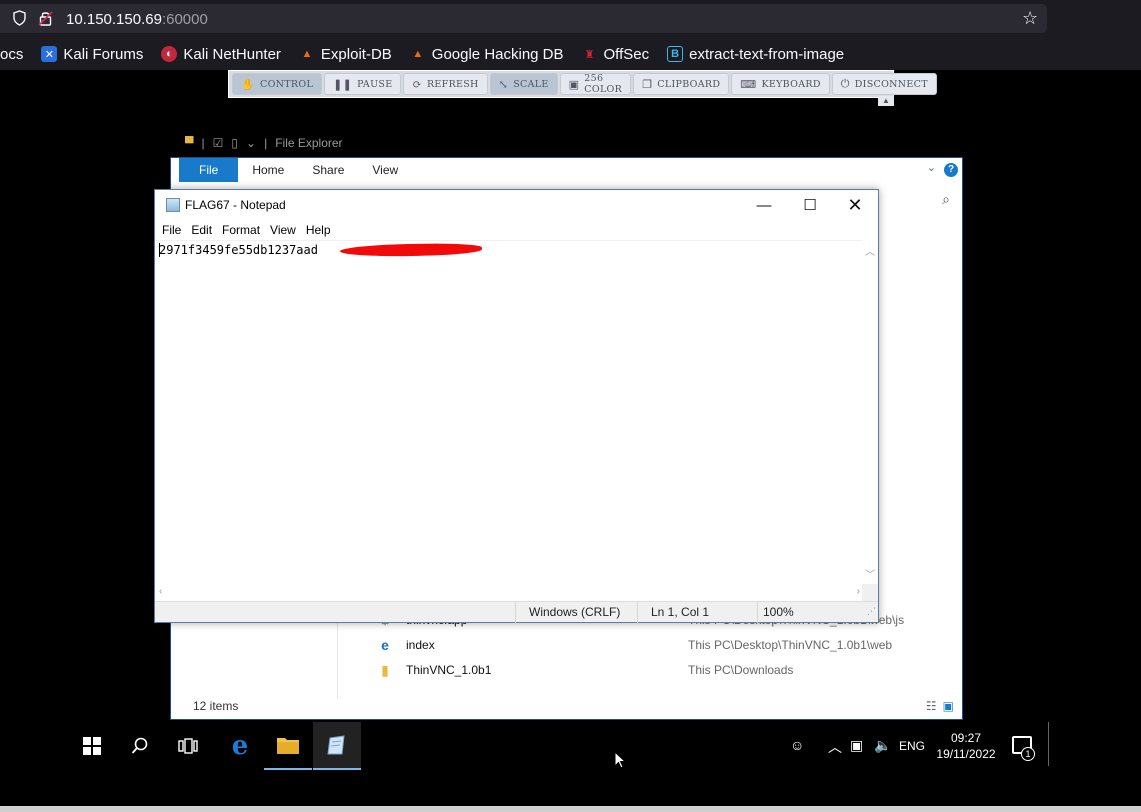  What do you see at coordinates (240, 746) in the screenshot?
I see `edge-browser-icon: e` at bounding box center [240, 746].